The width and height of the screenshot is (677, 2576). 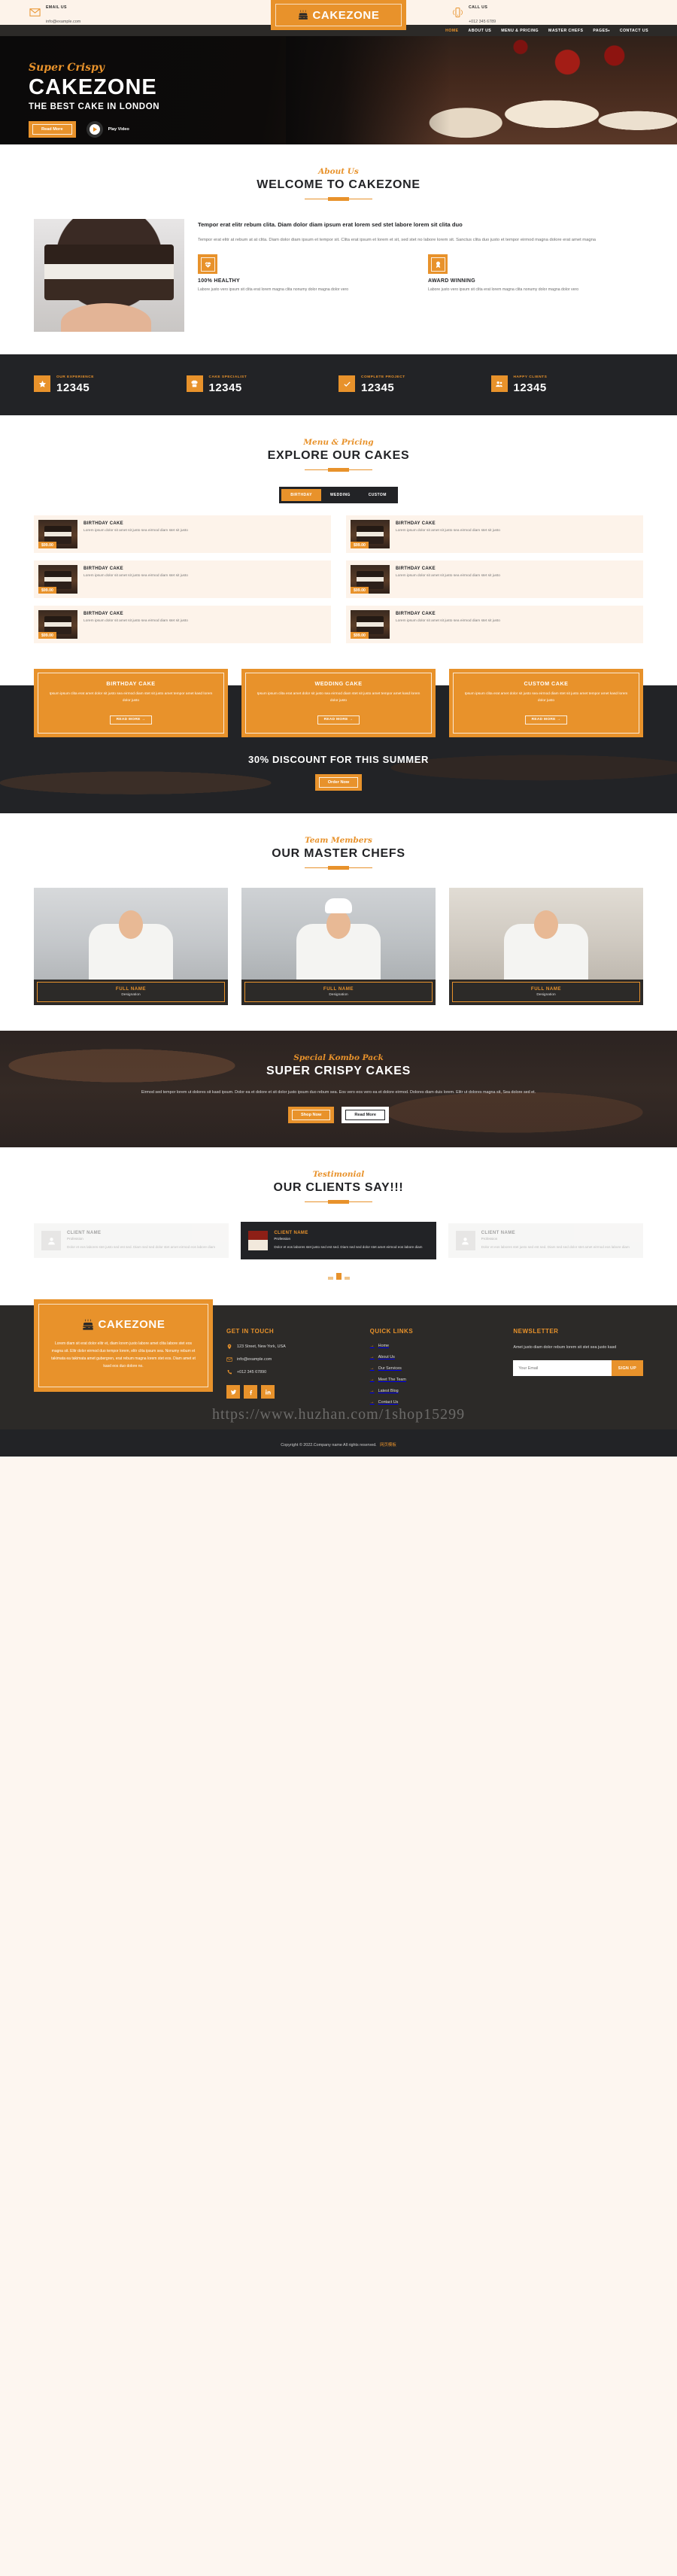 I want to click on envelope-icon, so click(x=35, y=13).